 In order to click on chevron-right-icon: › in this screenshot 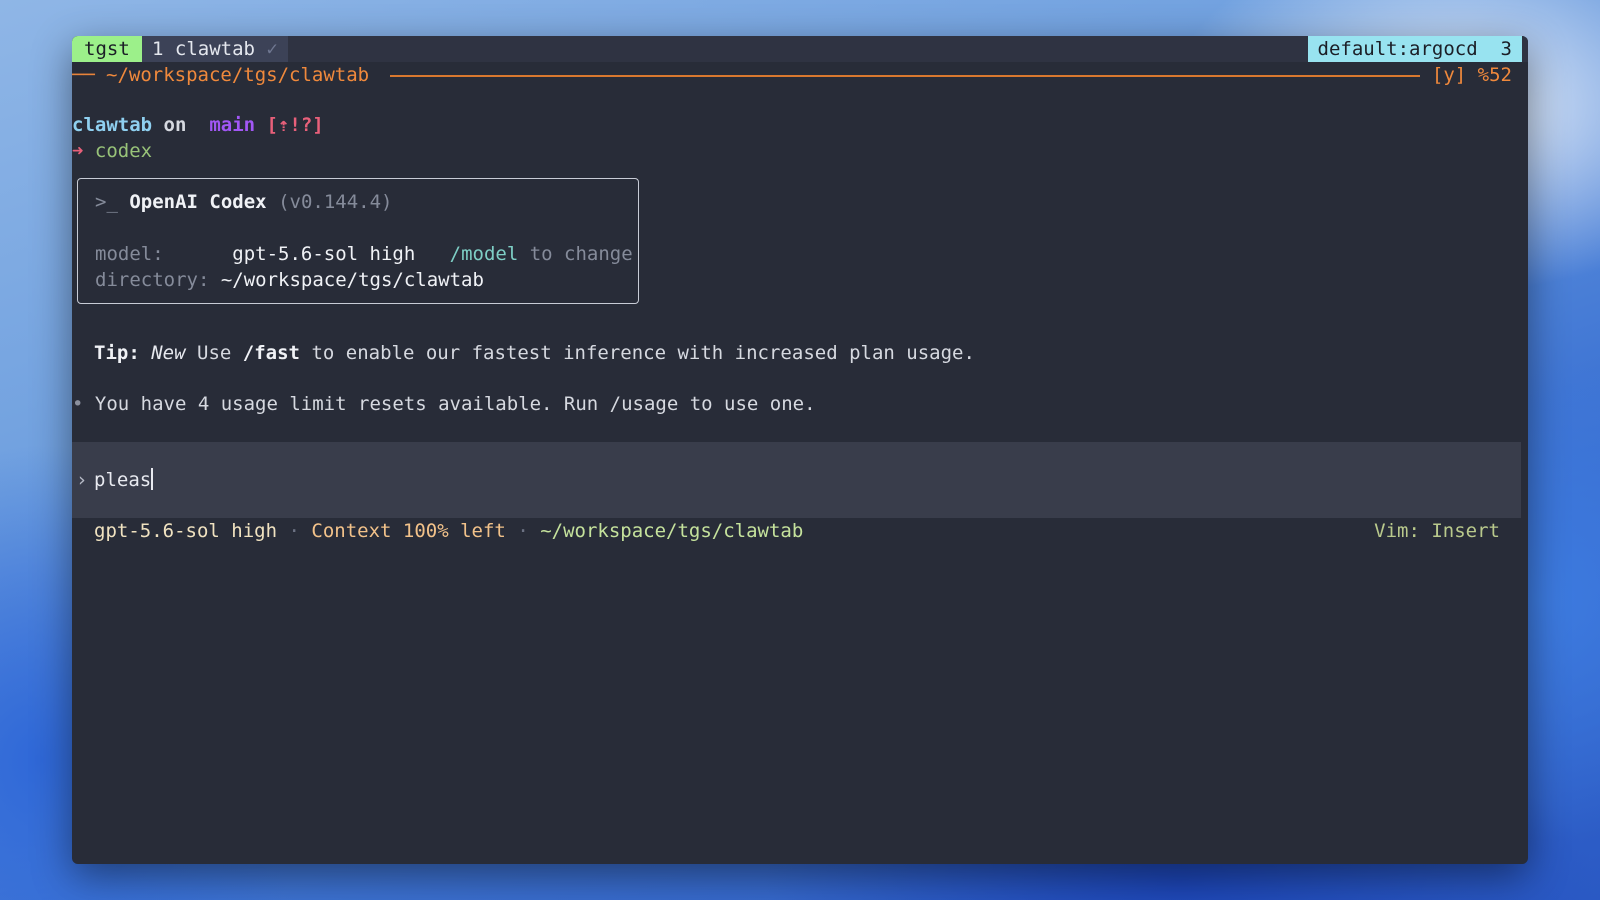, I will do `click(82, 480)`.